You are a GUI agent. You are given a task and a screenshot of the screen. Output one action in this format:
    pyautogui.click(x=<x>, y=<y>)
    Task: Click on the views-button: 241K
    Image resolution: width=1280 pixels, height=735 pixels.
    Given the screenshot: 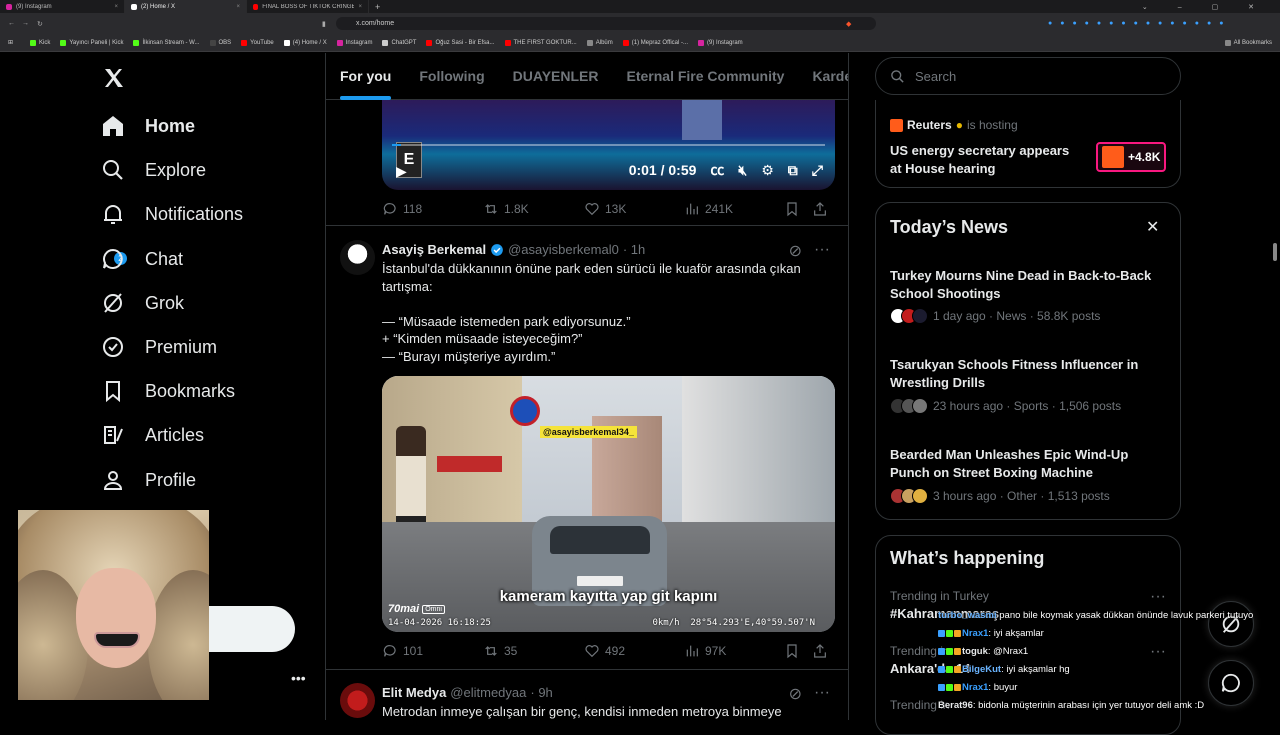 What is the action you would take?
    pyautogui.click(x=734, y=209)
    